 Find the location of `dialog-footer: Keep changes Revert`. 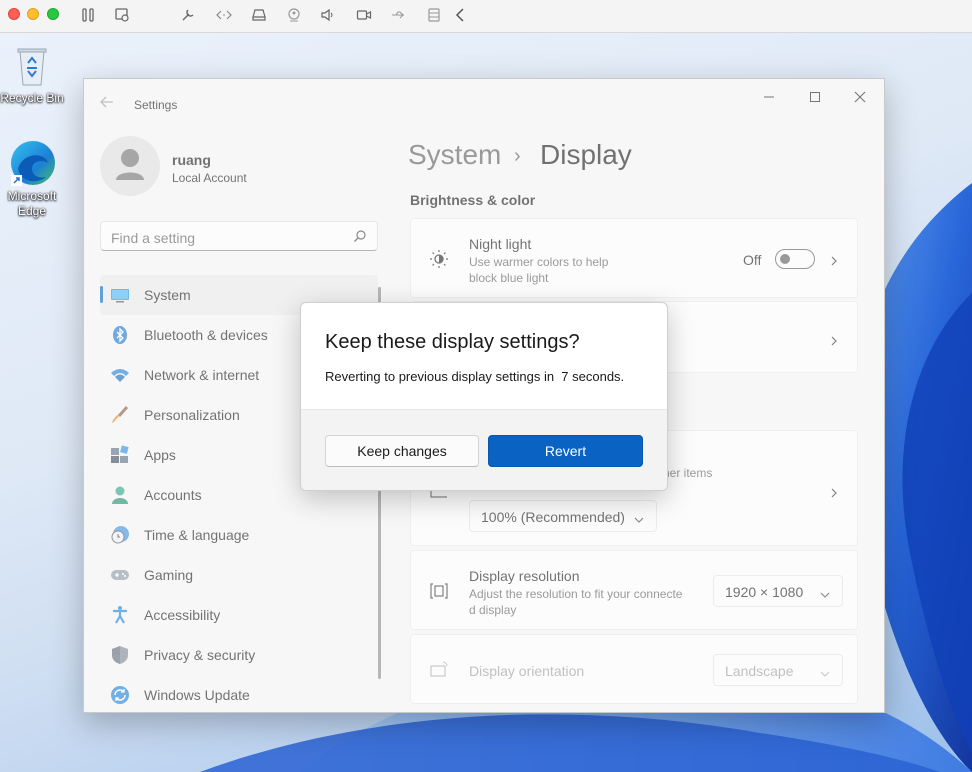

dialog-footer: Keep changes Revert is located at coordinates (484, 449).